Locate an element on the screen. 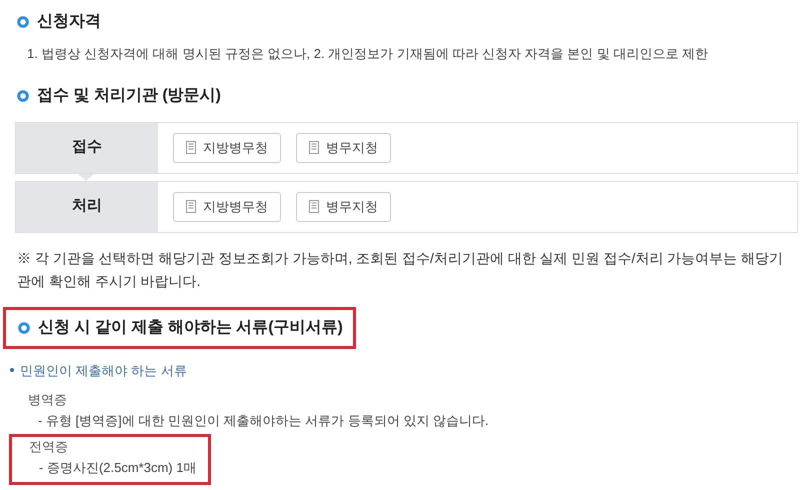 This screenshot has width=800, height=490. section-text: 1. 법령상 신청자격에 대해 명시된 규정은 없으나, 2. 개인정보가 기재됨에 따라 신청자 자격을 본인 및 대리인으로 제한 is located at coordinates (368, 54).